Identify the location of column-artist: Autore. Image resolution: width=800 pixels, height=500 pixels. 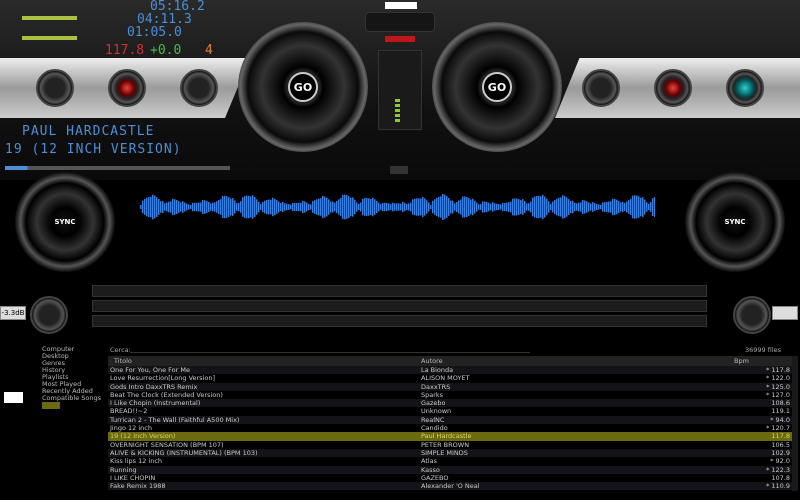
(577, 361).